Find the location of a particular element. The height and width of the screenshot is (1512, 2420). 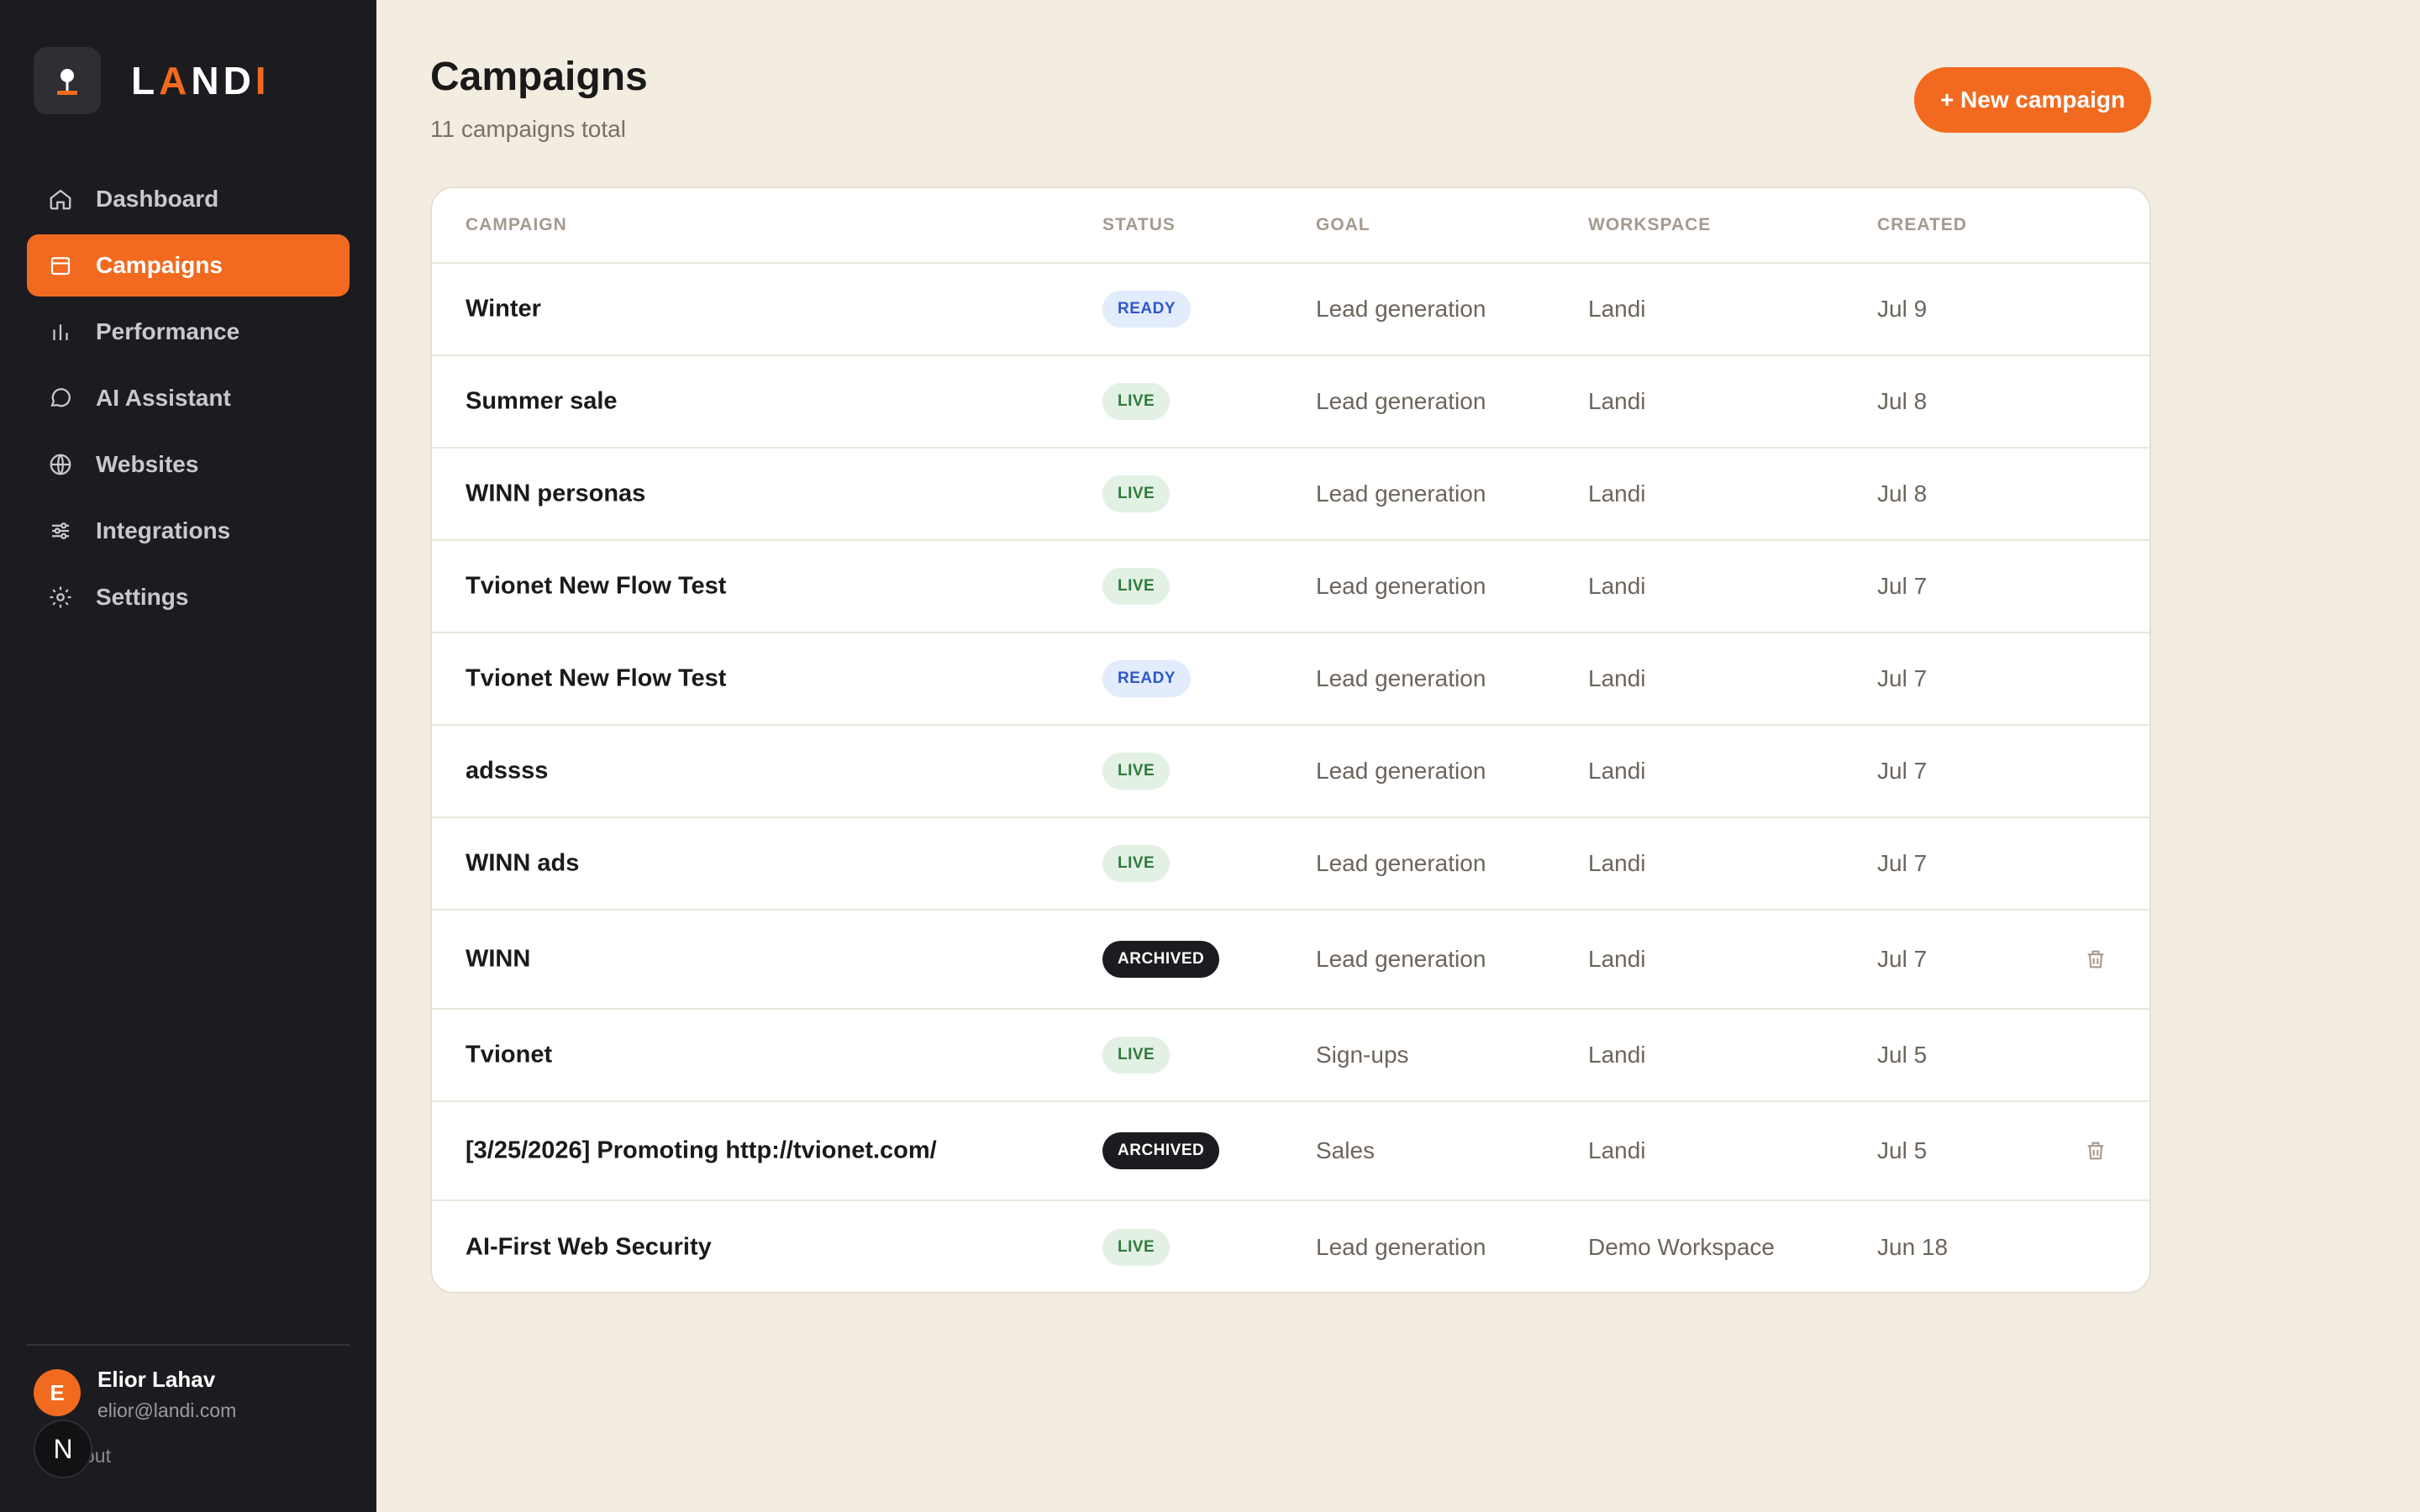

sidebar-item-performance: Performance is located at coordinates (188, 332).